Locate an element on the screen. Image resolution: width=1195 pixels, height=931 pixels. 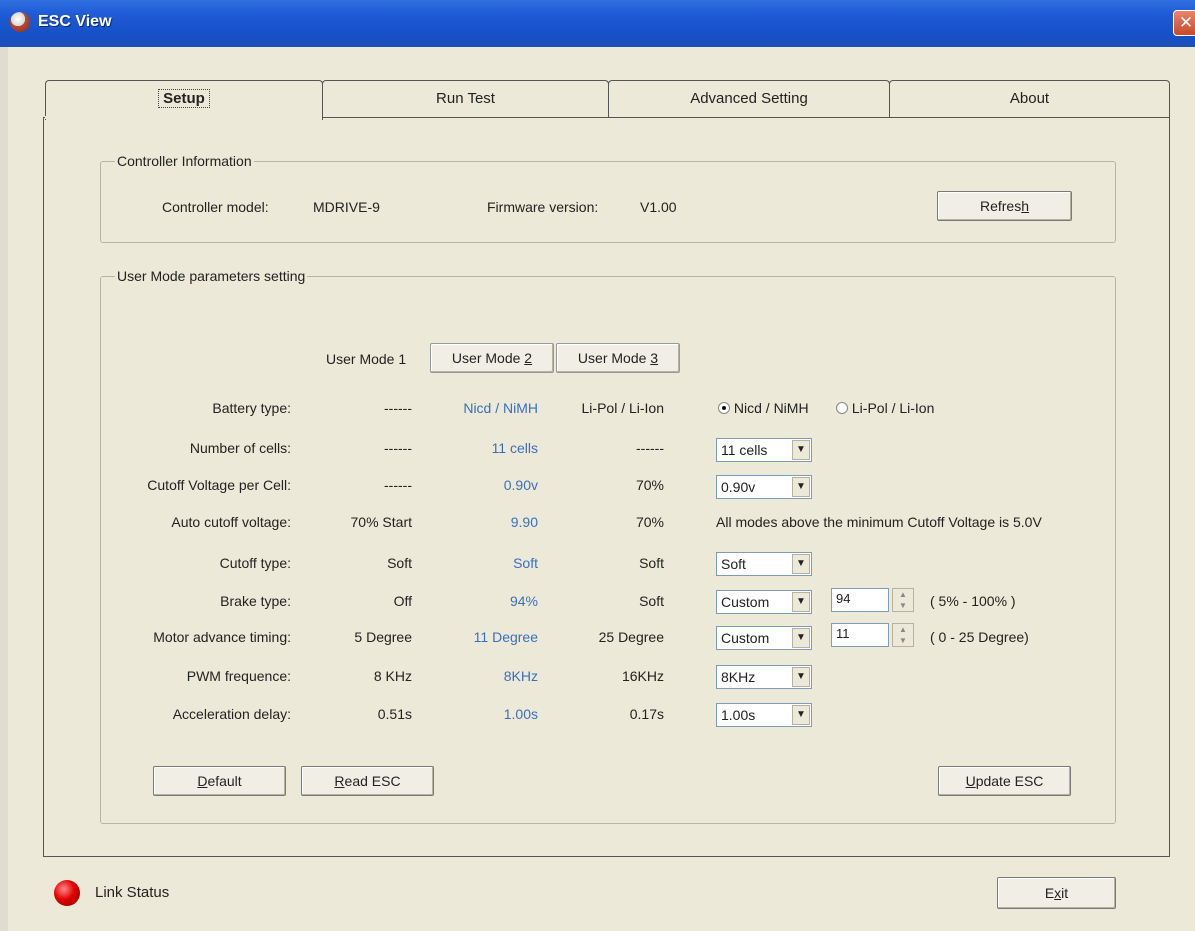
radio-li-pol-li-ion: Li-Pol / Li-Ion is located at coordinates (885, 408).